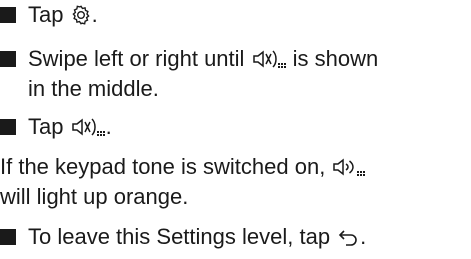 The width and height of the screenshot is (471, 259). What do you see at coordinates (81, 15) in the screenshot?
I see `gear-icon` at bounding box center [81, 15].